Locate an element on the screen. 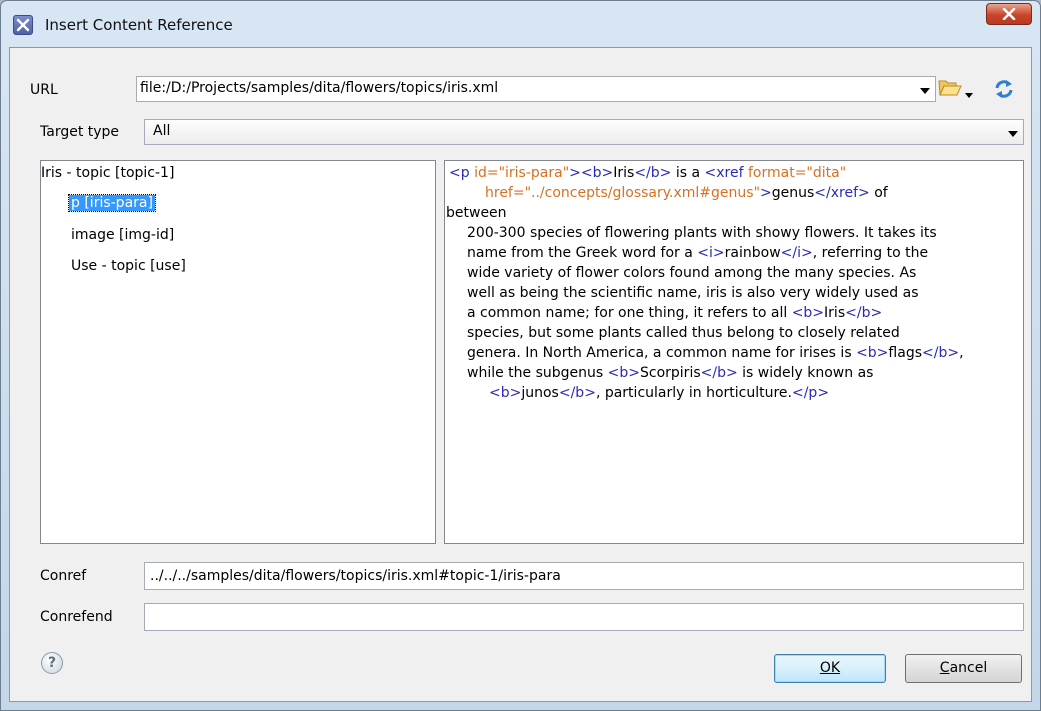 This screenshot has height=711, width=1041. window-title: Insert Content Reference is located at coordinates (139, 25).